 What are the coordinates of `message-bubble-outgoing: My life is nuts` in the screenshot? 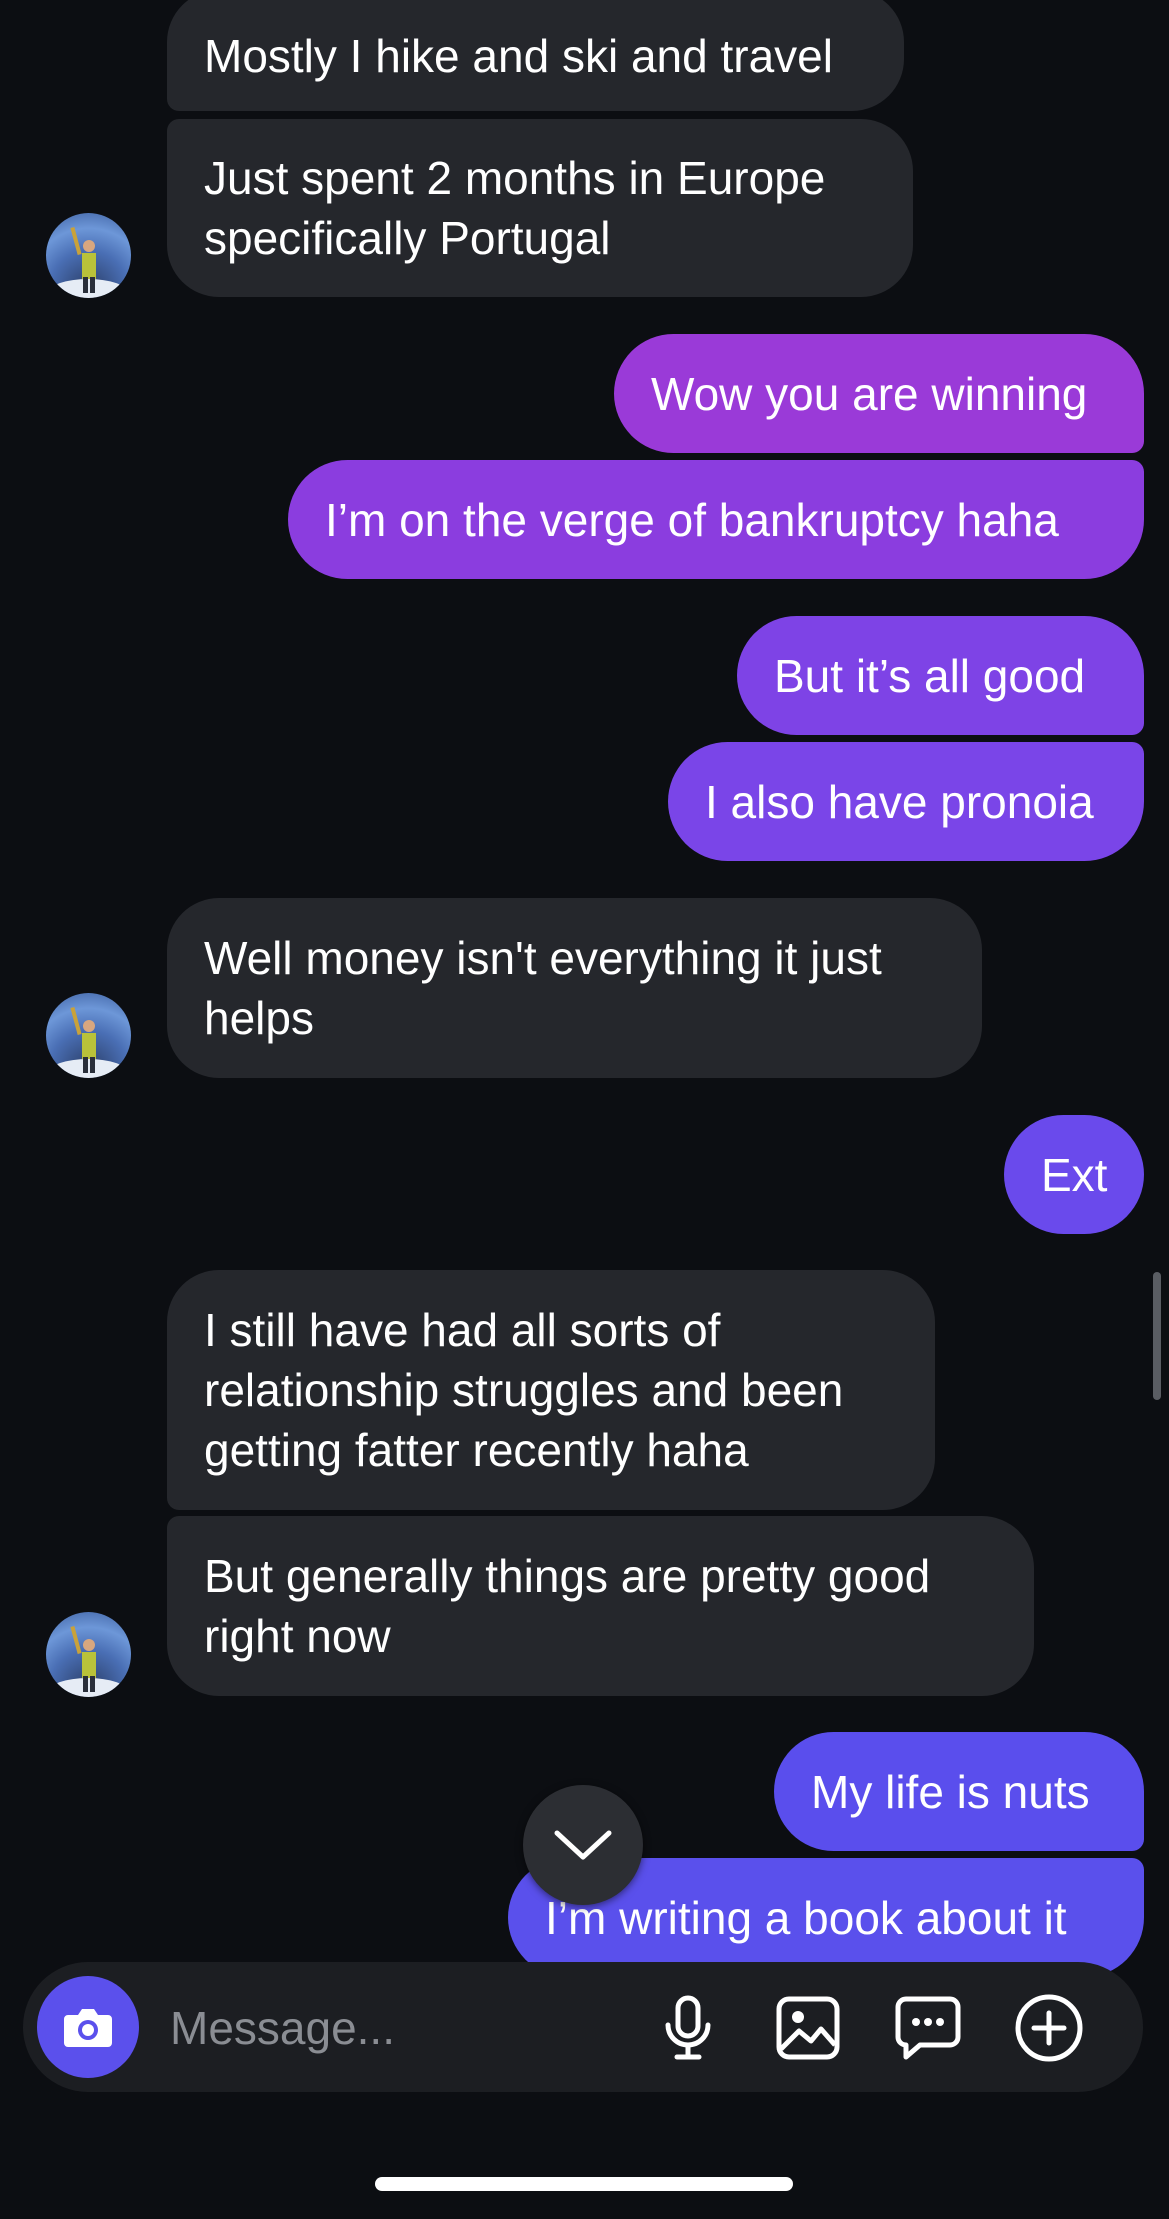 It's located at (959, 1791).